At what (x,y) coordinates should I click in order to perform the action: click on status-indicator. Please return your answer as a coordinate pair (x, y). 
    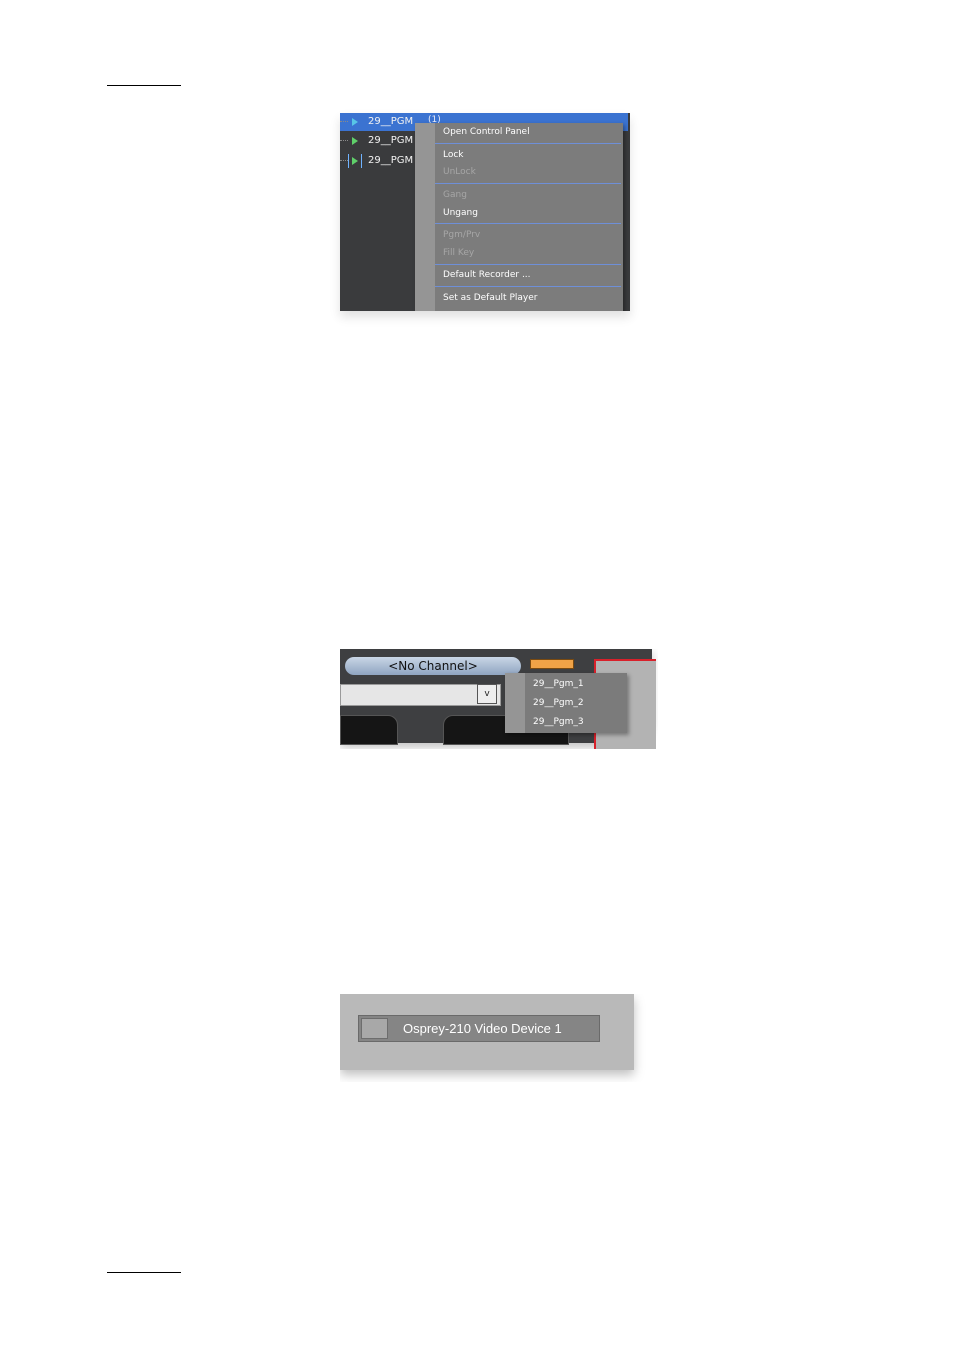
    Looking at the image, I should click on (552, 664).